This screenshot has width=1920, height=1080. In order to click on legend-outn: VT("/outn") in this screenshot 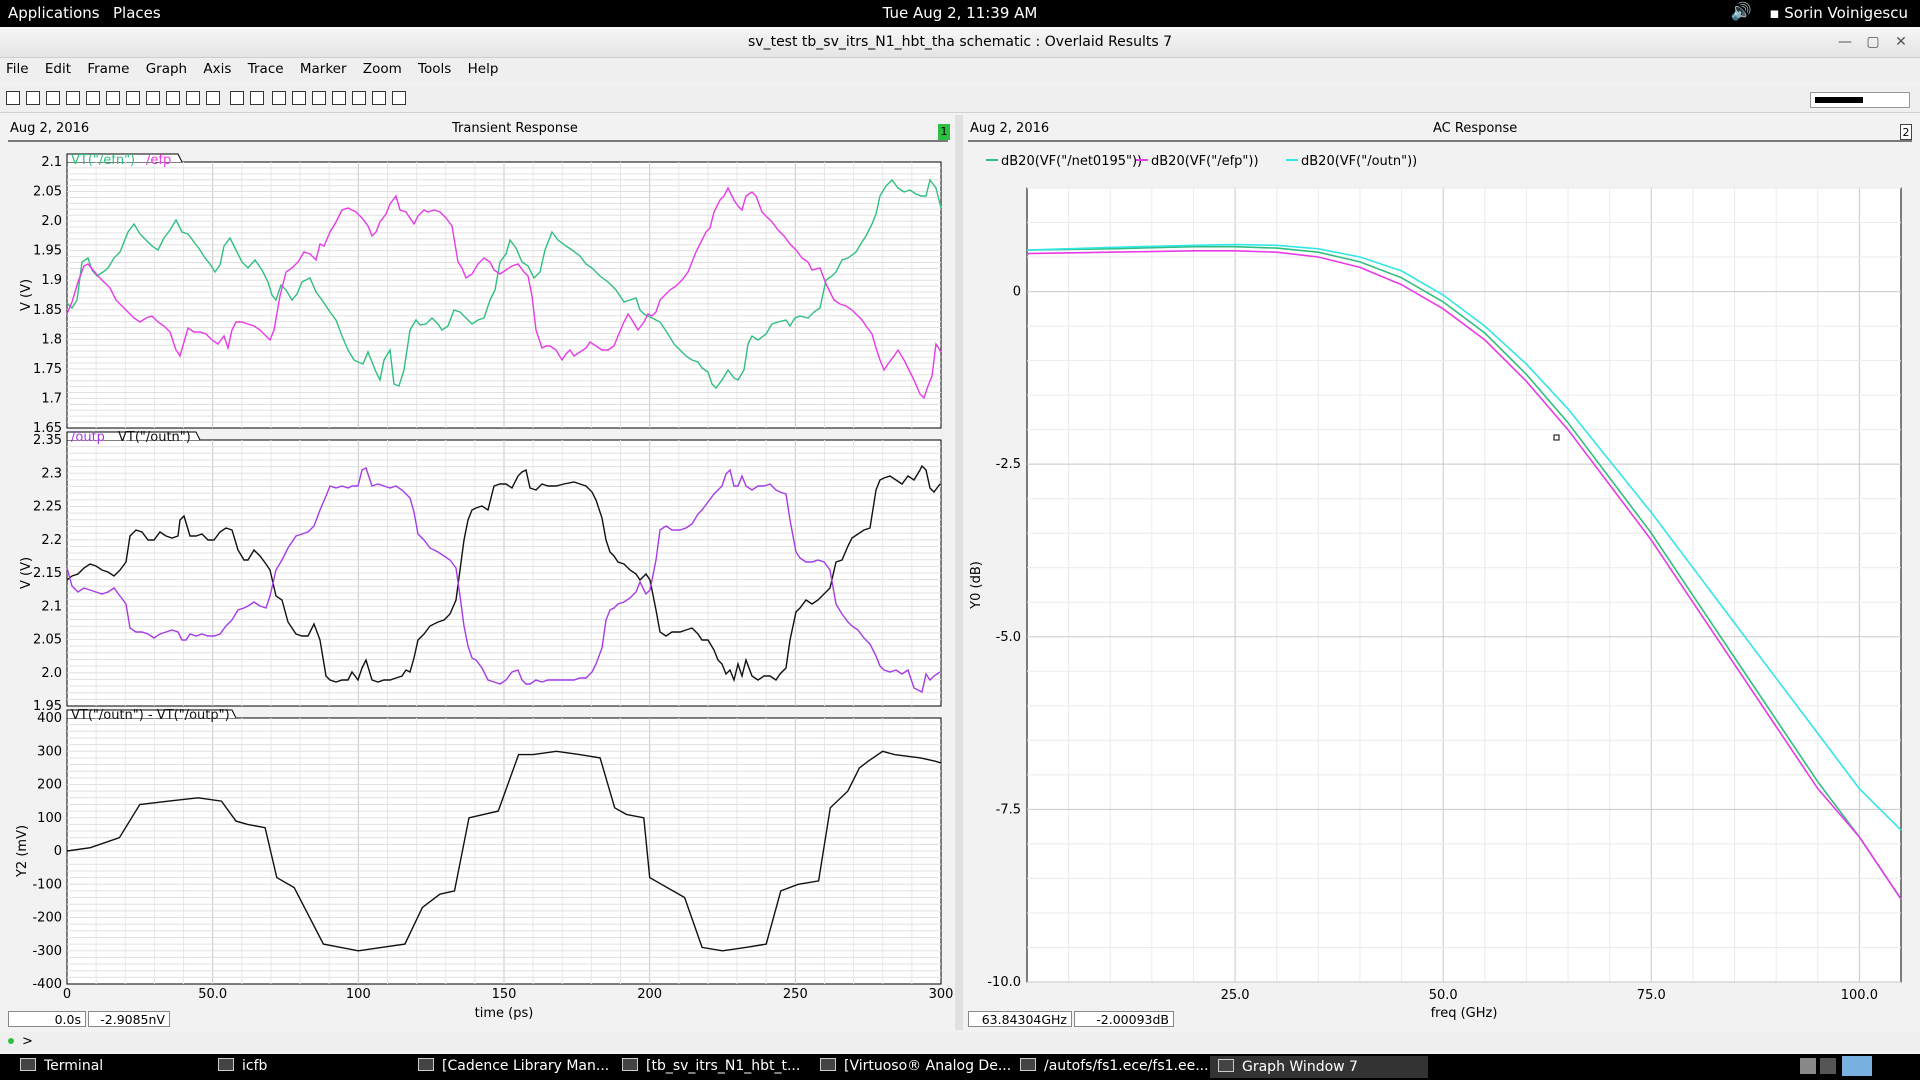, I will do `click(154, 437)`.